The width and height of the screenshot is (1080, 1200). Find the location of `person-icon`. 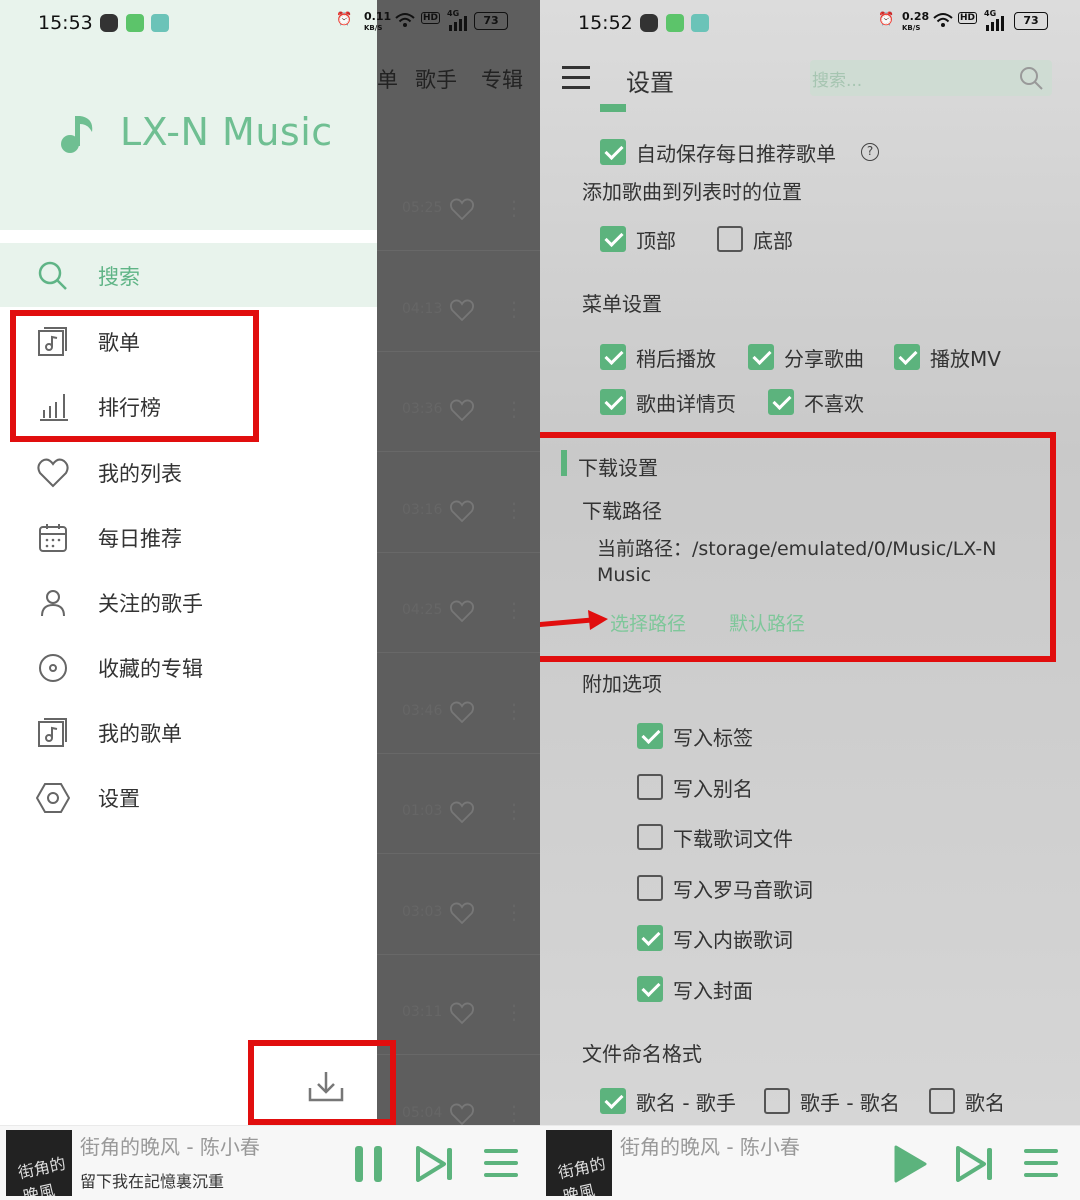

person-icon is located at coordinates (53, 603).